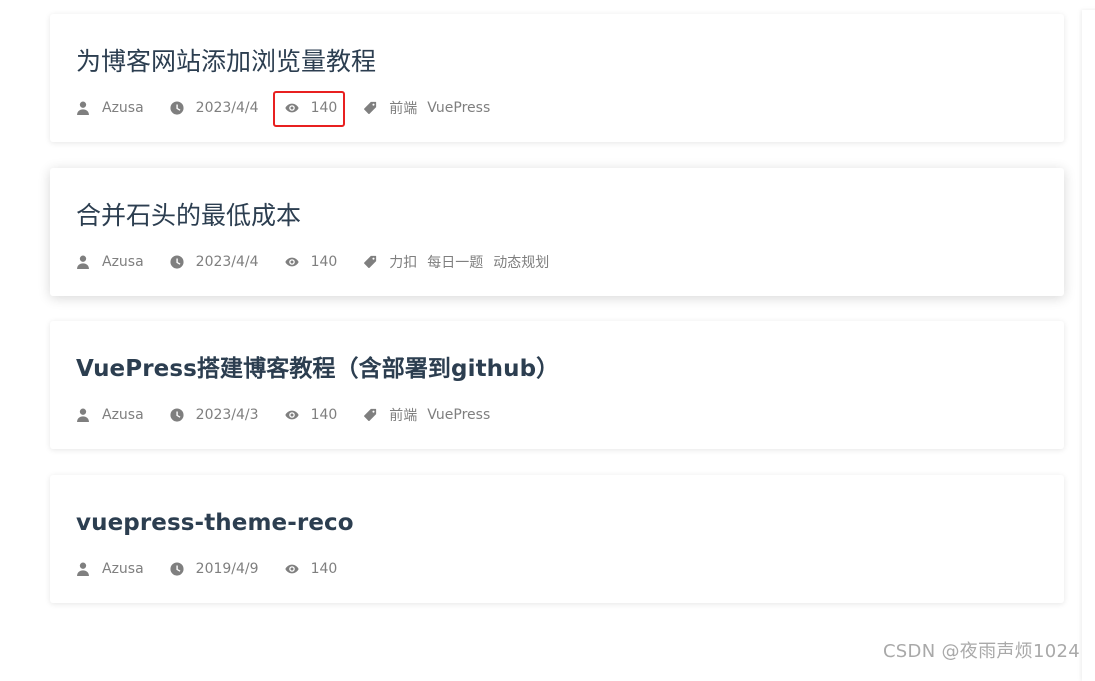 The height and width of the screenshot is (681, 1095). I want to click on post-title: VuePress搭建博客教程（含部署到github）, so click(557, 369).